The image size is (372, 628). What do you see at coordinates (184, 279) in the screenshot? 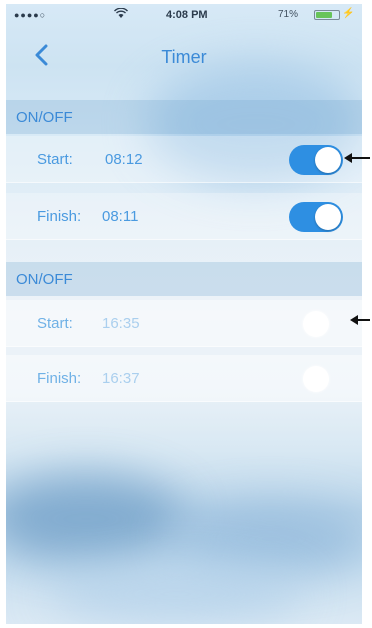
I see `section-header-timer-2: ON/OFF` at bounding box center [184, 279].